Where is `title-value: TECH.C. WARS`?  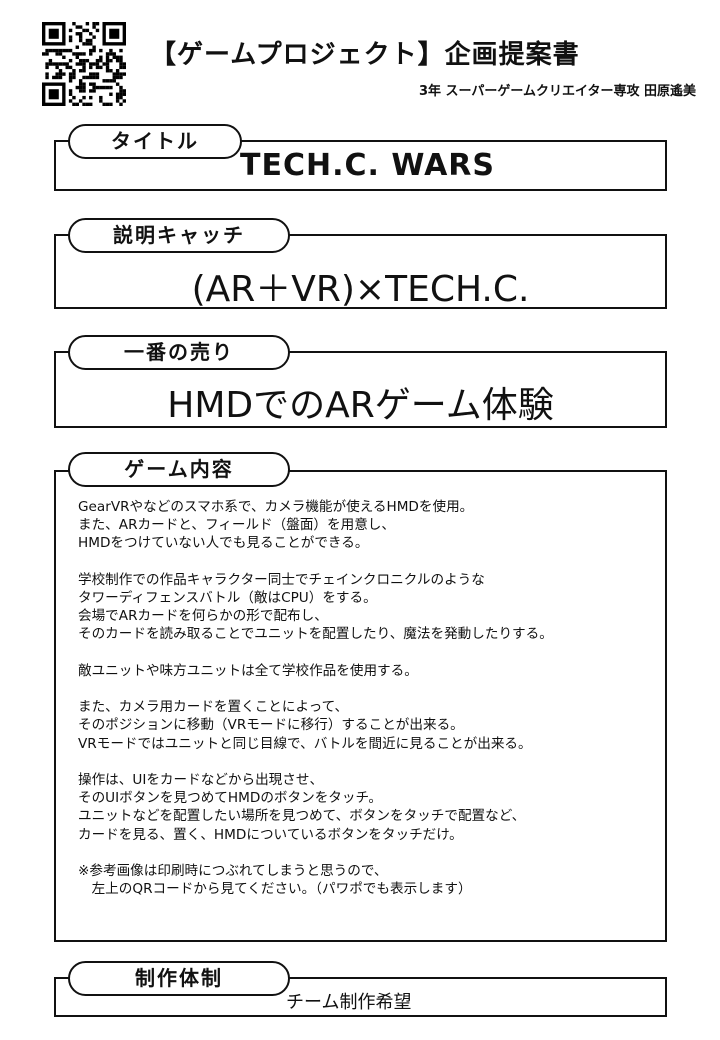
title-value: TECH.C. WARS is located at coordinates (368, 165).